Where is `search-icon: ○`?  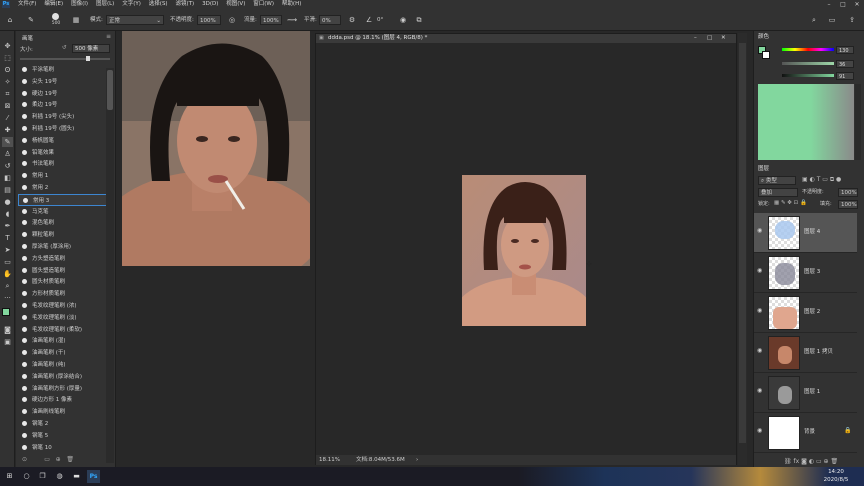 search-icon: ○ is located at coordinates (26, 476).